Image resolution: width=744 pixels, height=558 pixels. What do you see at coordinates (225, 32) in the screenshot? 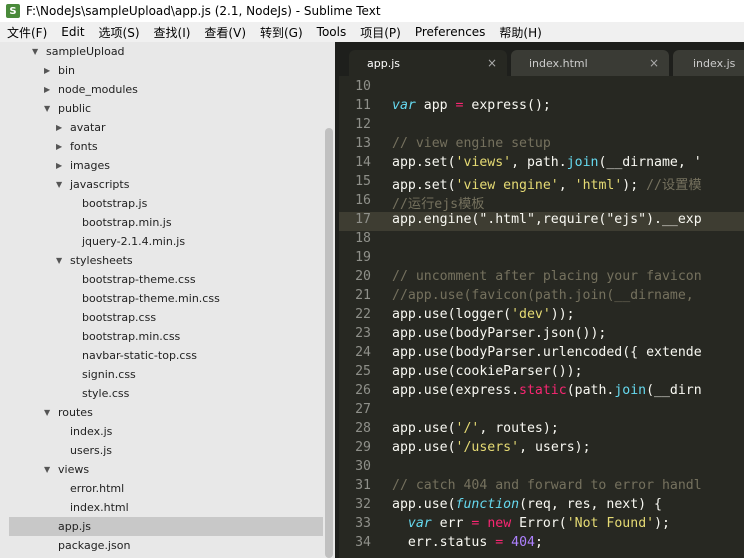
I see `menu-item: 查看(V)` at bounding box center [225, 32].